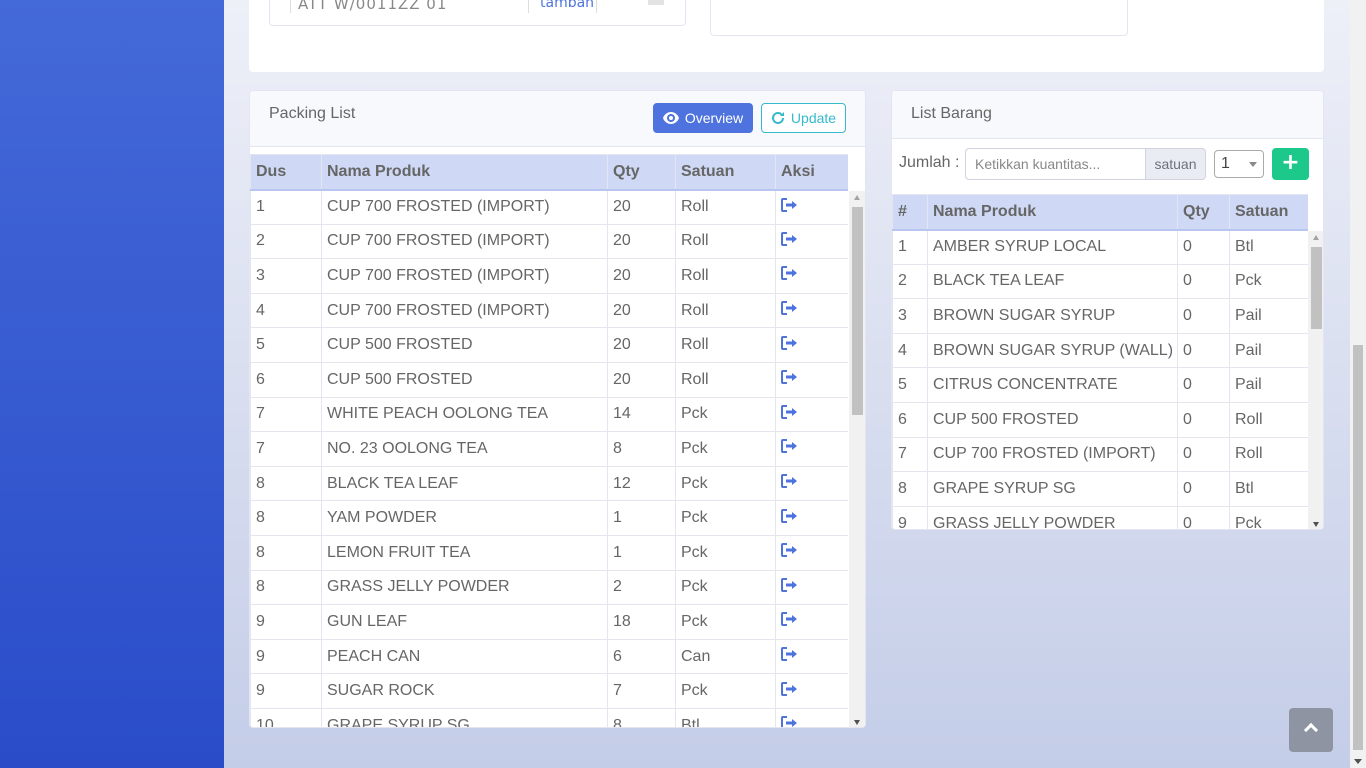  What do you see at coordinates (549, 656) in the screenshot?
I see `table-row: 9 PEACH CAN 6 Can` at bounding box center [549, 656].